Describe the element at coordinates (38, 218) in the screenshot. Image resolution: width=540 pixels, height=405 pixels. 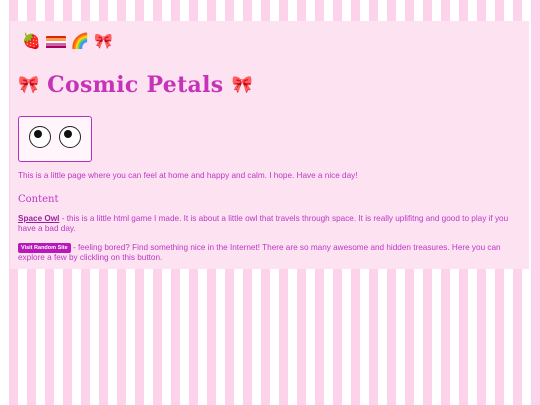
I see `space-owl-link: Space Owl` at that location.